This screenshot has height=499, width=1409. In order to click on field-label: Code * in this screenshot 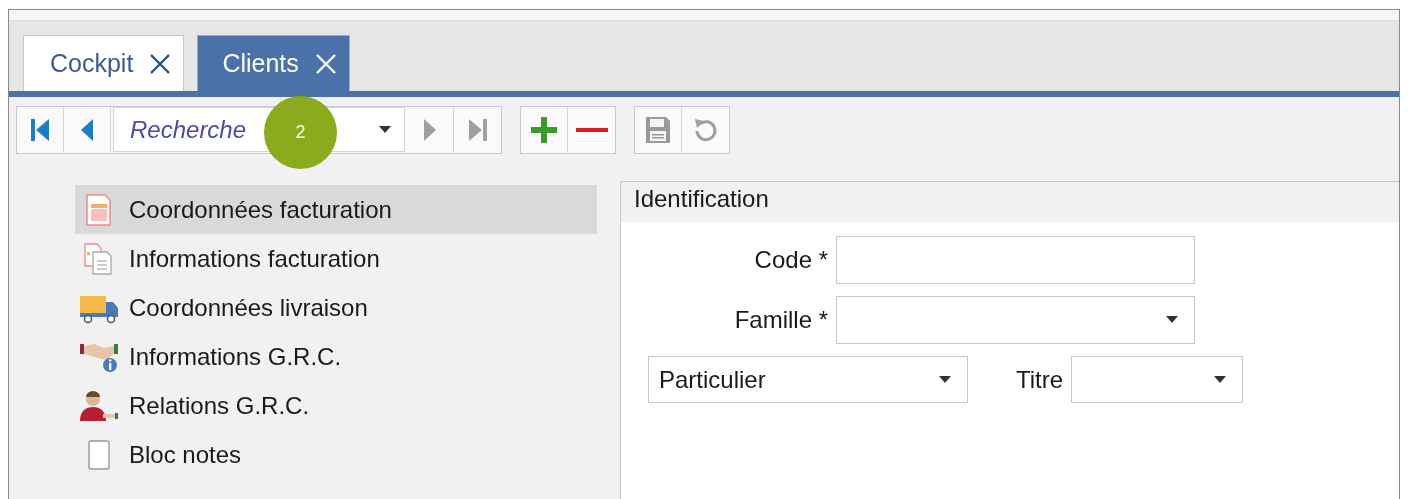, I will do `click(790, 260)`.